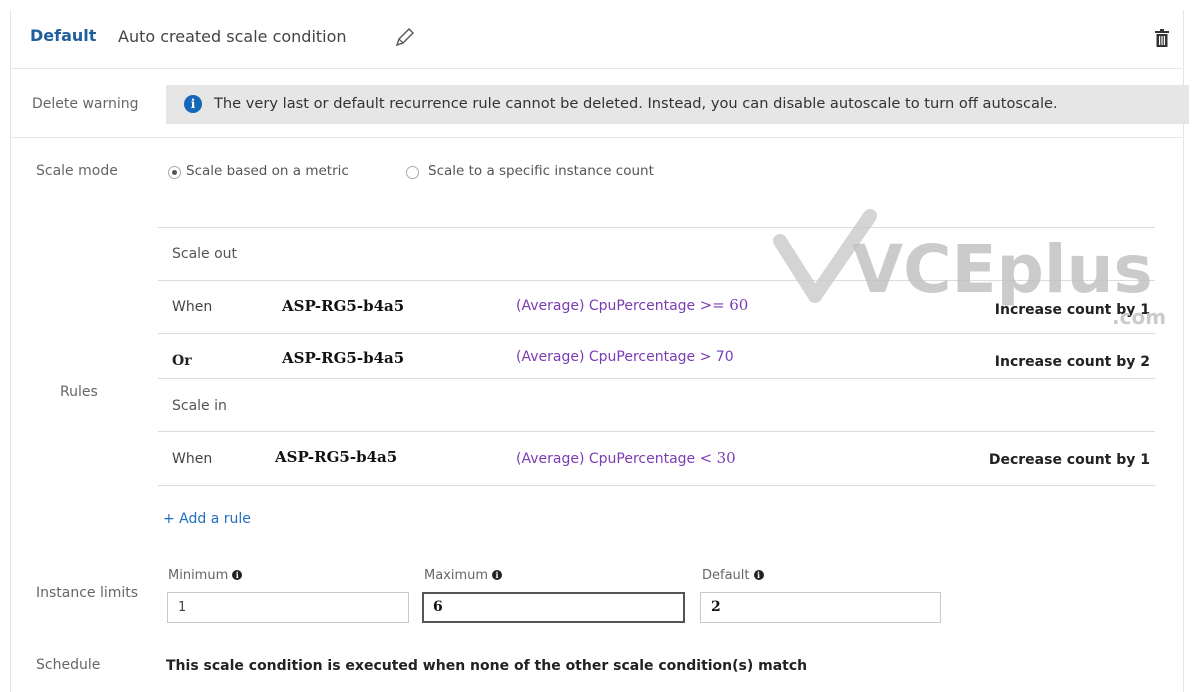 The image size is (1193, 692). What do you see at coordinates (626, 458) in the screenshot?
I see `rule-metric: (Average) CpuPercentage < 30` at bounding box center [626, 458].